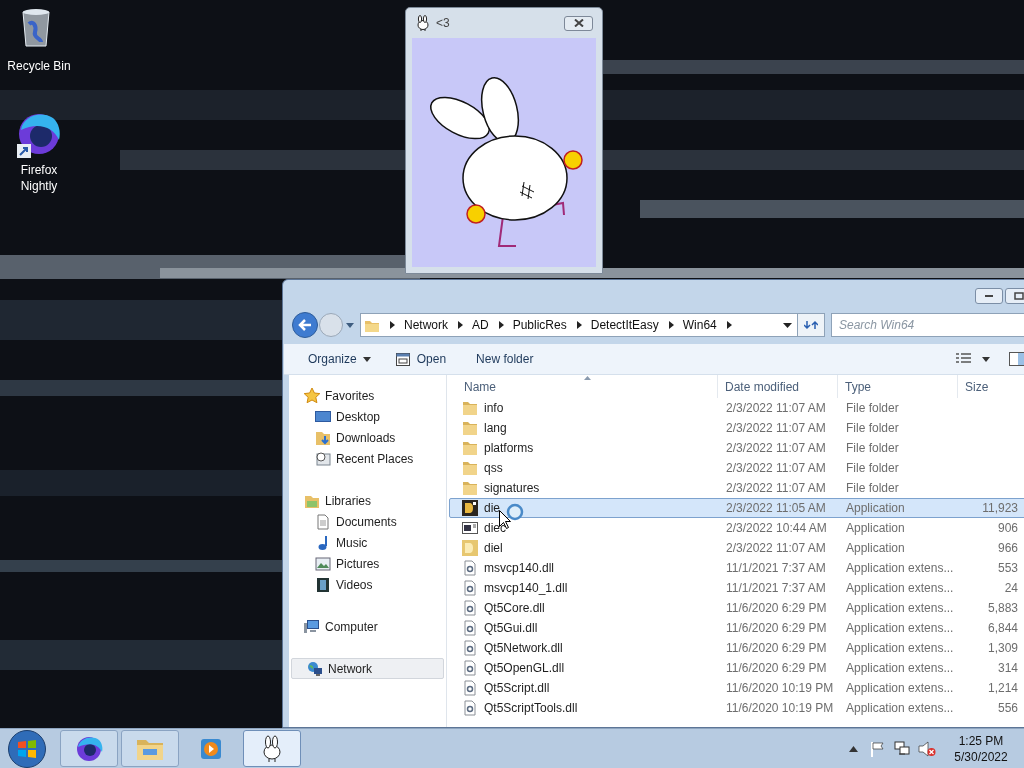 The height and width of the screenshot is (768, 1024). Describe the element at coordinates (811, 325) in the screenshot. I see `refresh-button` at that location.